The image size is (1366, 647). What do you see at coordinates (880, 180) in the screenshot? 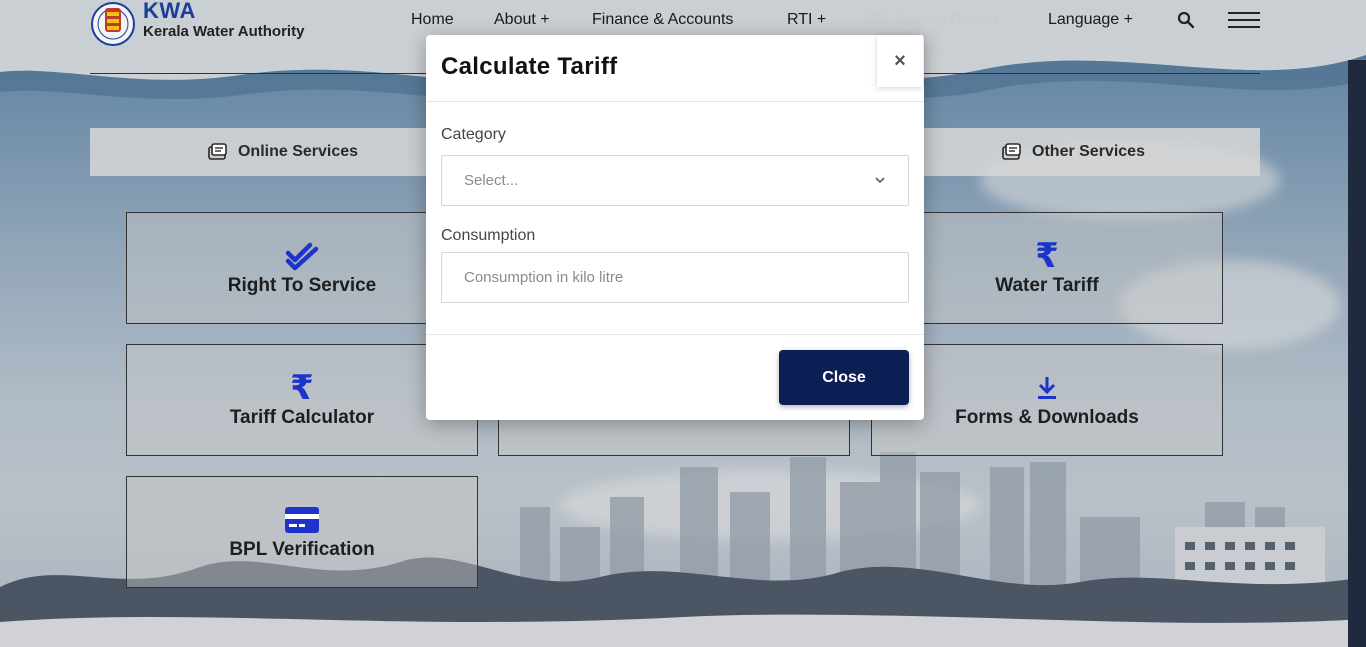
I see `chevron-down-icon` at bounding box center [880, 180].